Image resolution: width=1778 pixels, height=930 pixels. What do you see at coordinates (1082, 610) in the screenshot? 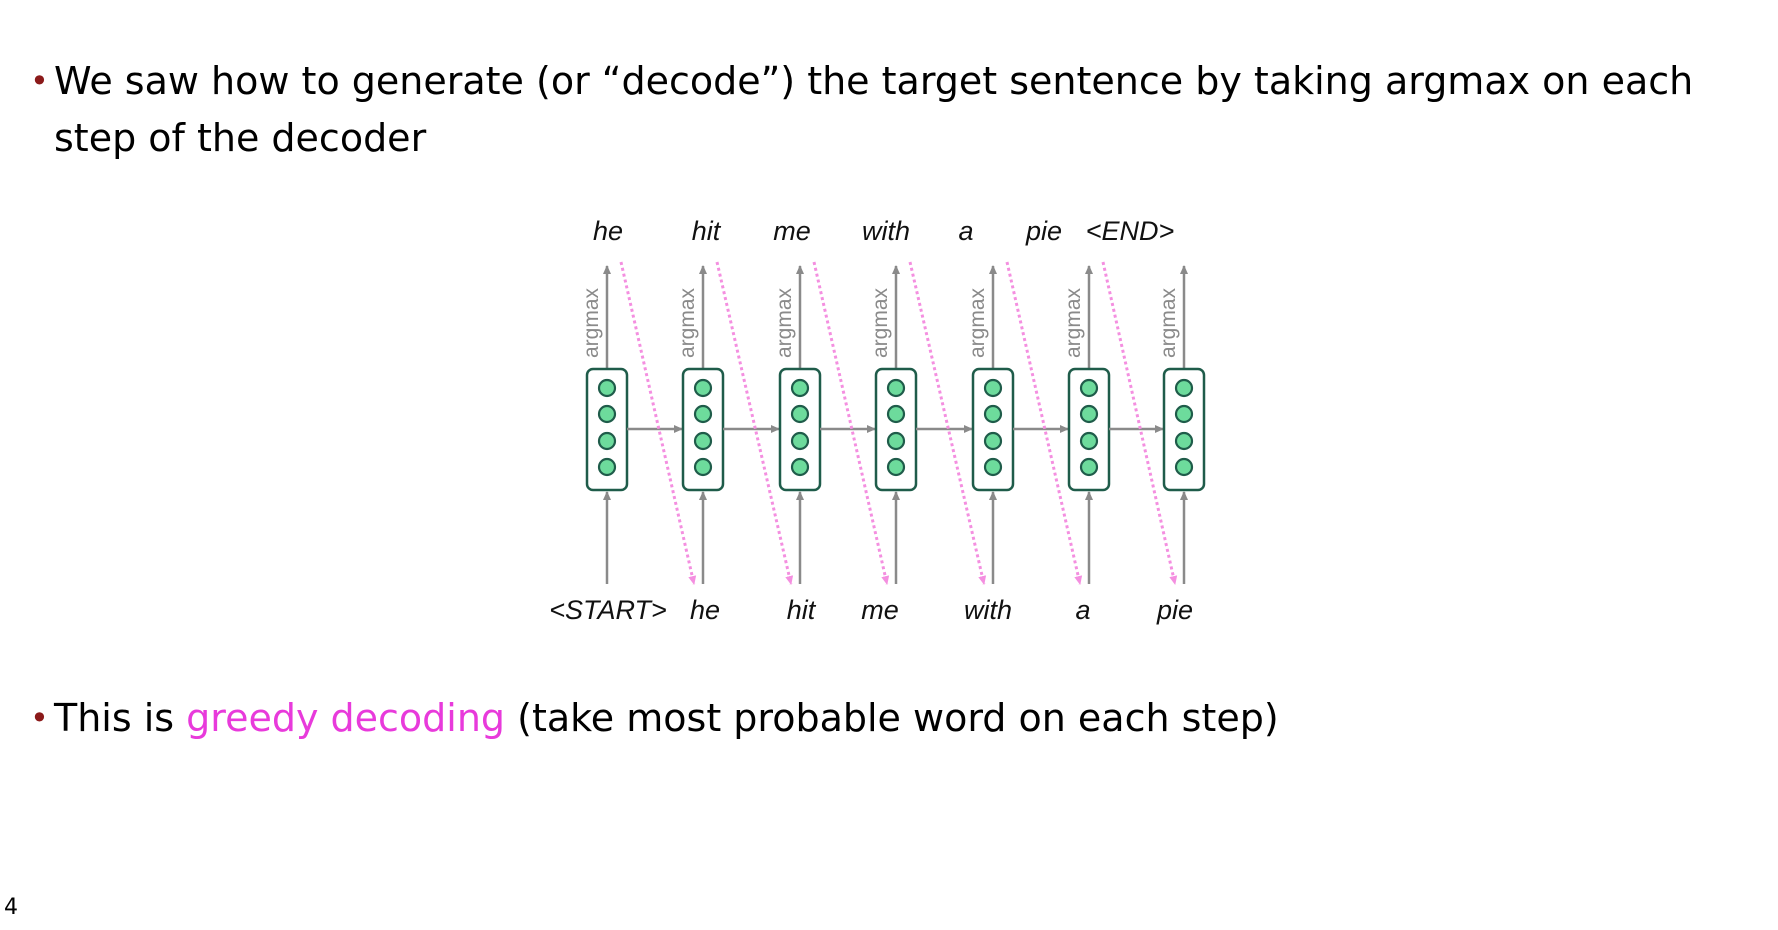
I see `input-word: a` at bounding box center [1082, 610].